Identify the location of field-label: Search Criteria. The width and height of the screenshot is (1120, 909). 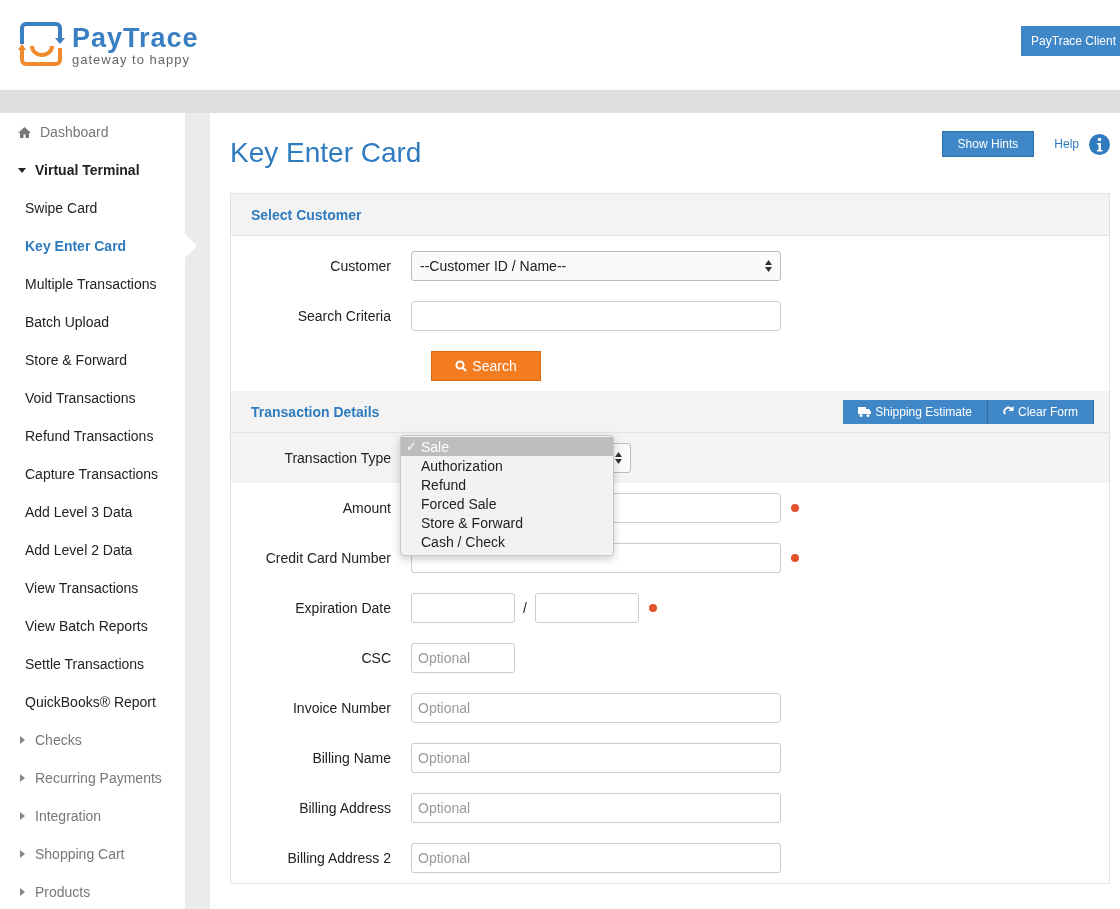
(344, 316).